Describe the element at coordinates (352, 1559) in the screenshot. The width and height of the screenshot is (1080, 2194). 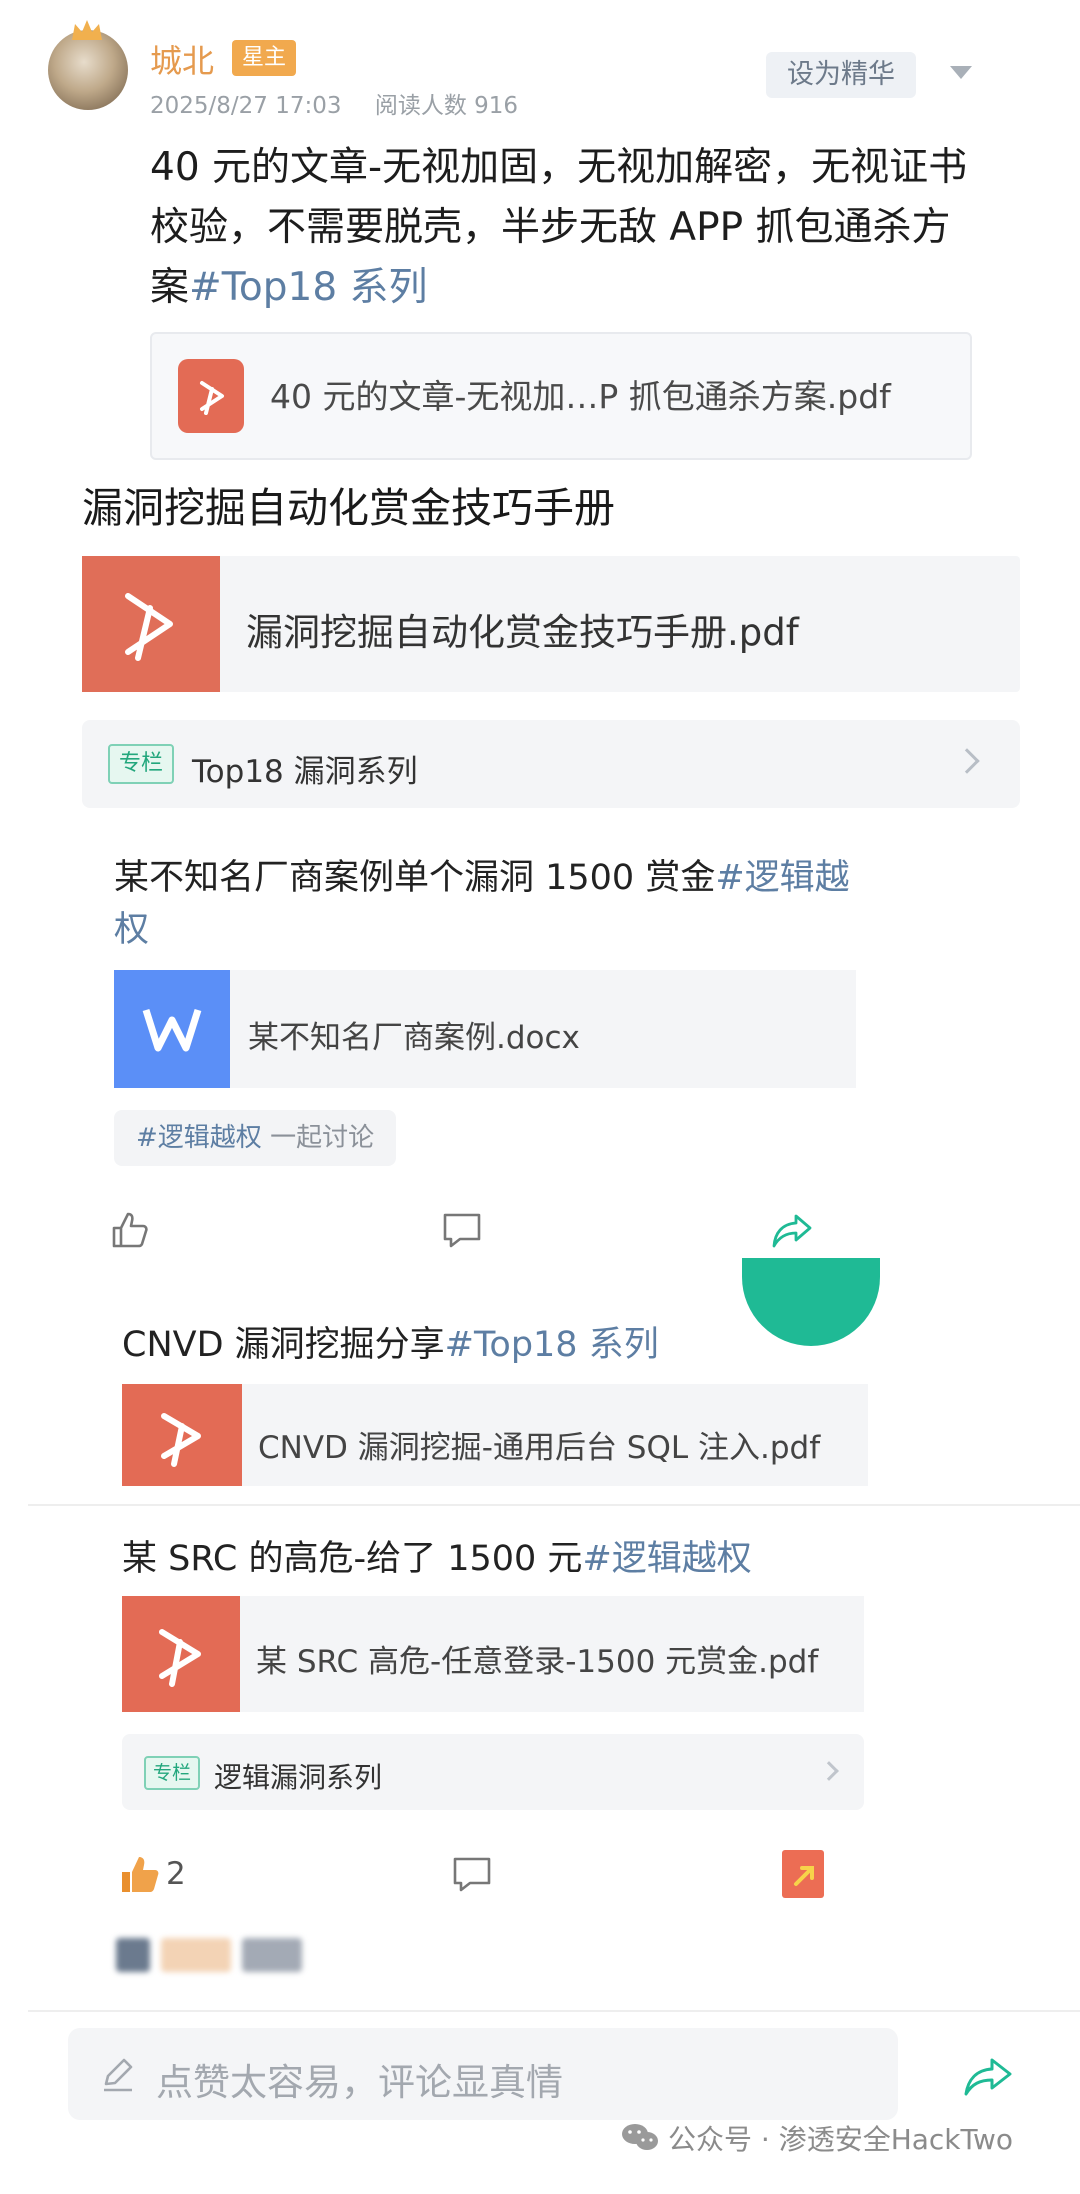
I see `post-body: 某 SRC 的高危-给了 1500 元` at that location.